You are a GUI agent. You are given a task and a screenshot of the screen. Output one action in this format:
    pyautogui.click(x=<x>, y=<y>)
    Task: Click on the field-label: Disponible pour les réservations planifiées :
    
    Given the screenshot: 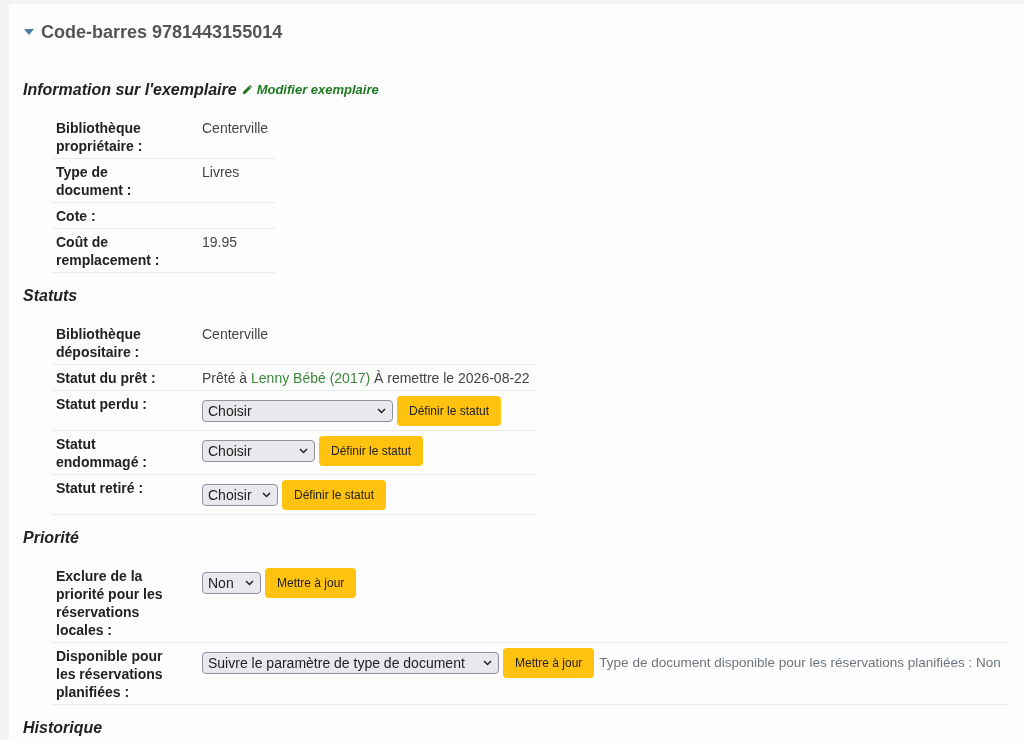 What is the action you would take?
    pyautogui.click(x=110, y=674)
    